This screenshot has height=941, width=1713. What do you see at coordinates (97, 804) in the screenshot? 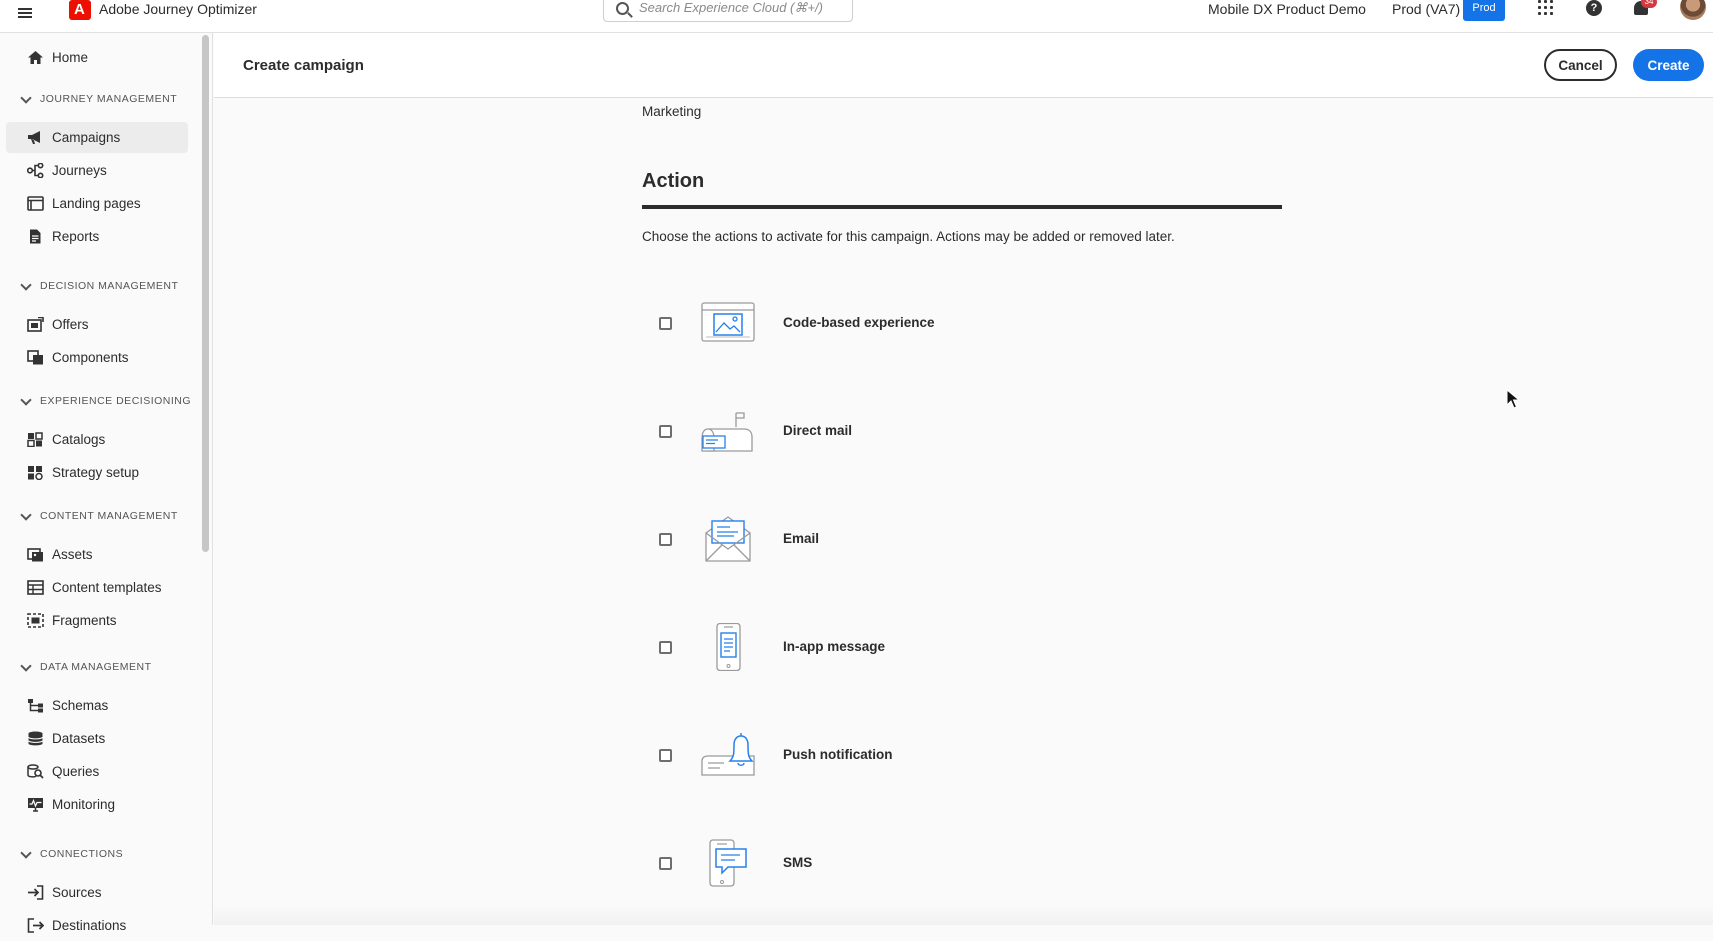
I see `sidebar-item-monitoring: Monitoring` at bounding box center [97, 804].